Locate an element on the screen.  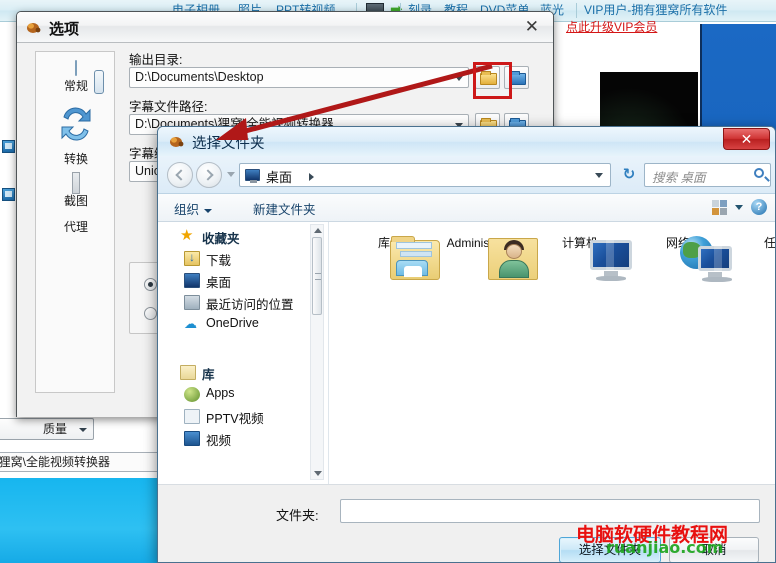
organize-label: 组织 is located at coordinates (187, 210).